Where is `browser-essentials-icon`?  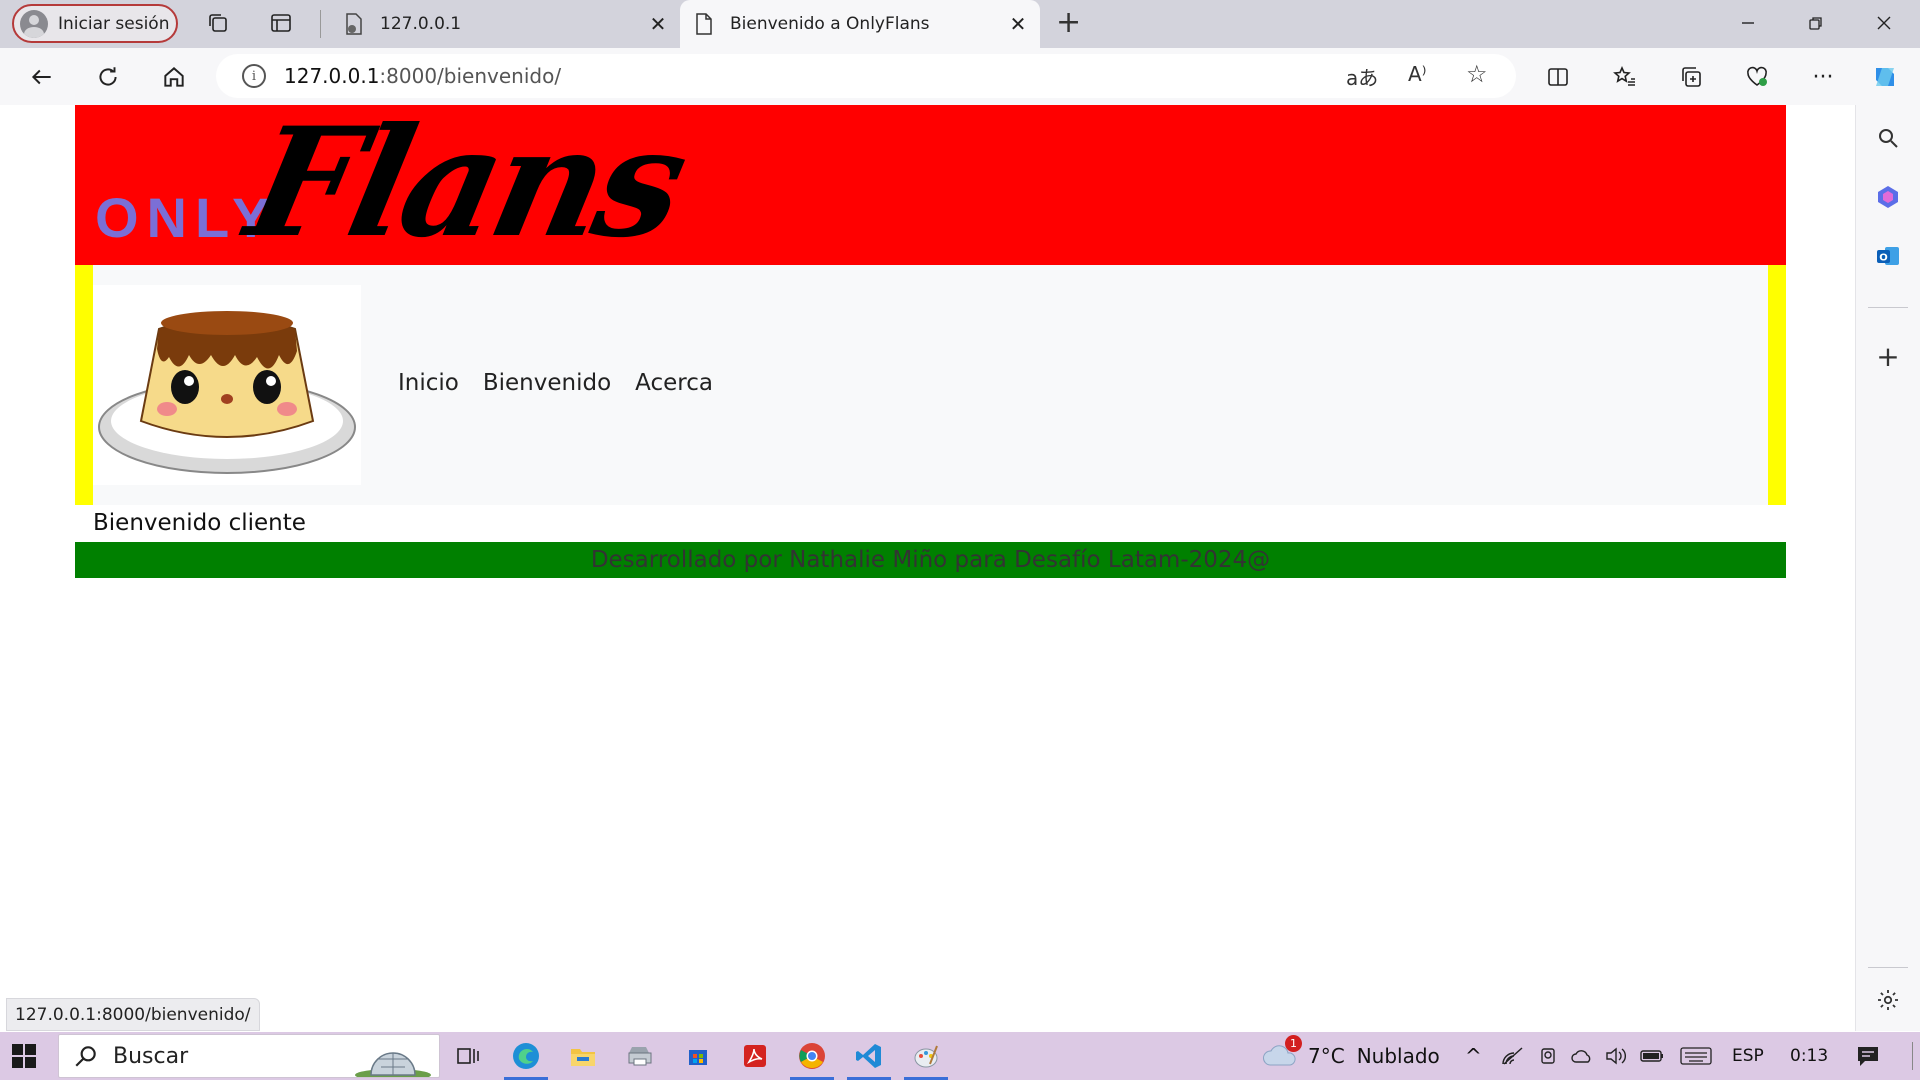 browser-essentials-icon is located at coordinates (1757, 77).